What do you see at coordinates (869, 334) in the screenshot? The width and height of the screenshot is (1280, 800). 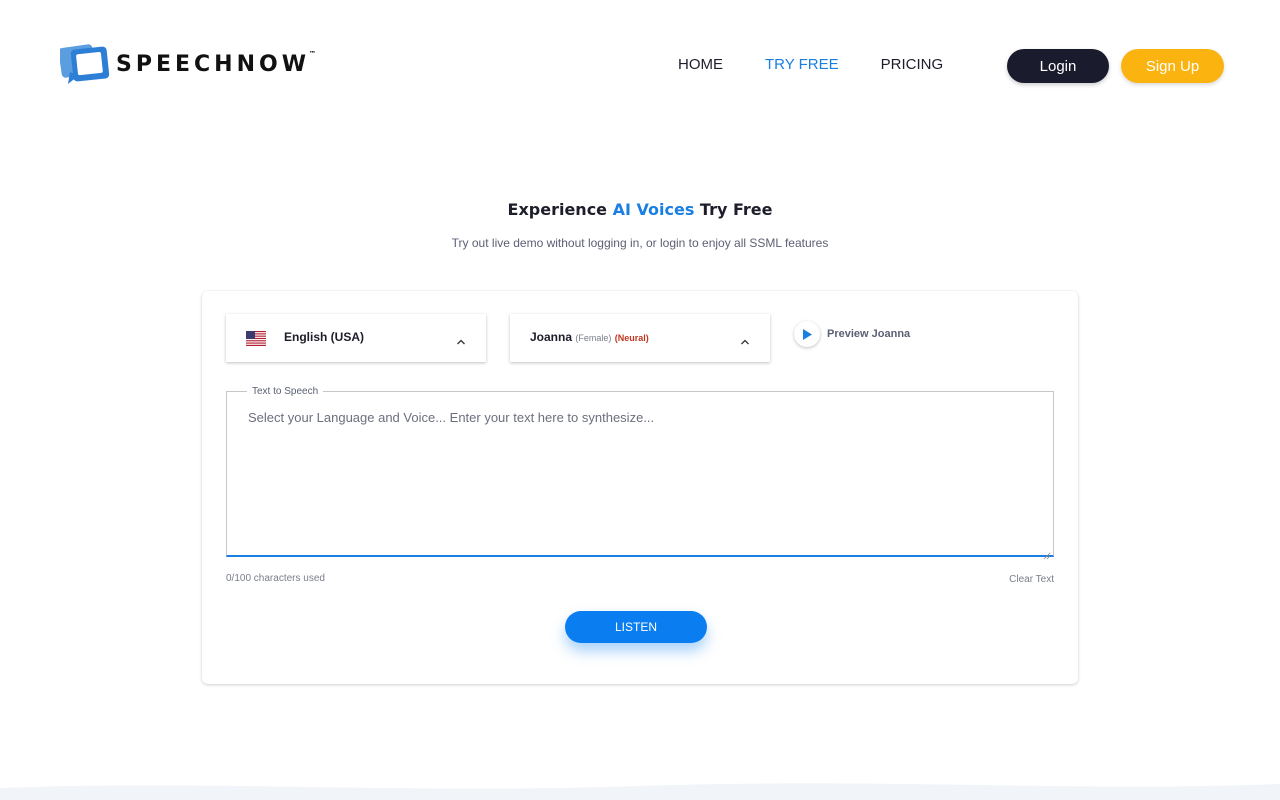 I see `preview-voice-label: Preview Joanna` at bounding box center [869, 334].